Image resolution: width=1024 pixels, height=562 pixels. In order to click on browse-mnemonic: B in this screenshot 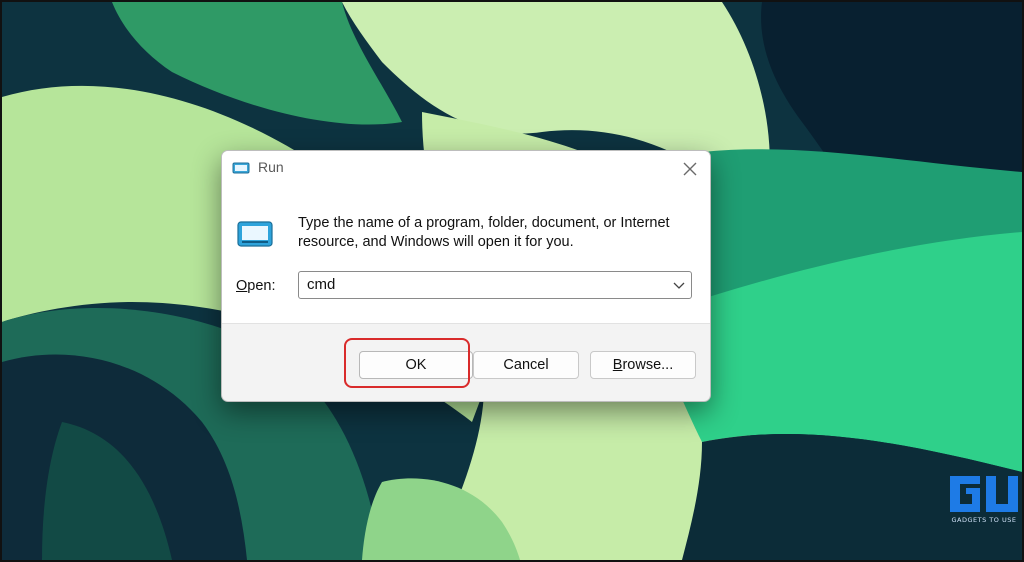, I will do `click(617, 365)`.